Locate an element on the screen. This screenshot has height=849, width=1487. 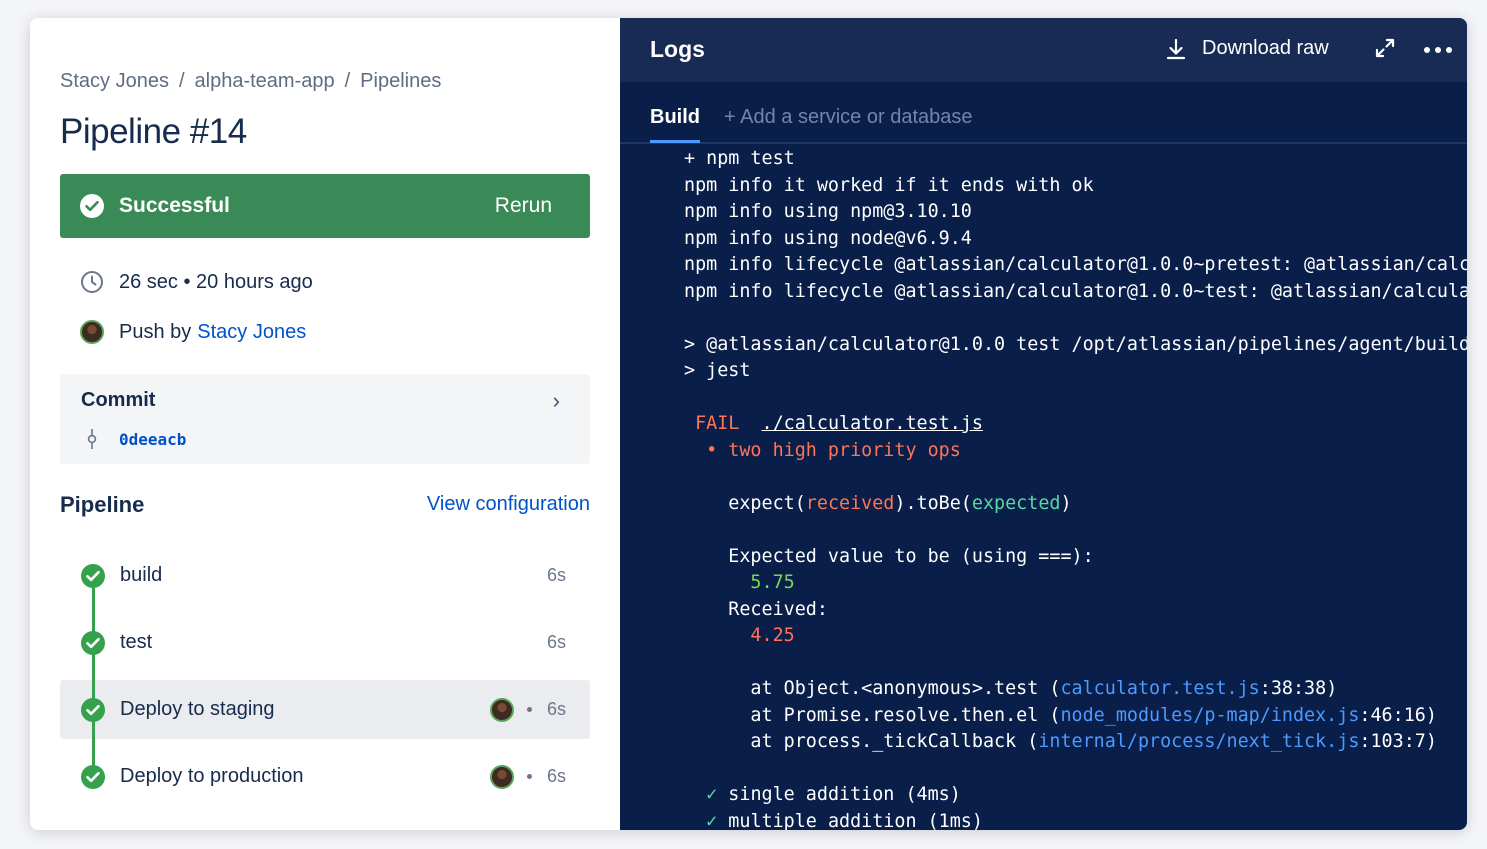
log-segment: :103:7) is located at coordinates (1398, 741).